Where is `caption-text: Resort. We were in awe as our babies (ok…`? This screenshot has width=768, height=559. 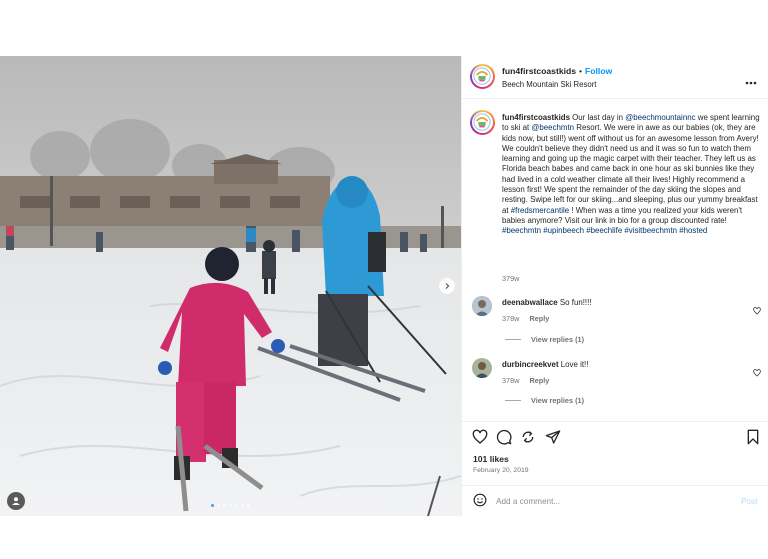 caption-text: Resort. We were in awe as our babies (ok… is located at coordinates (630, 169).